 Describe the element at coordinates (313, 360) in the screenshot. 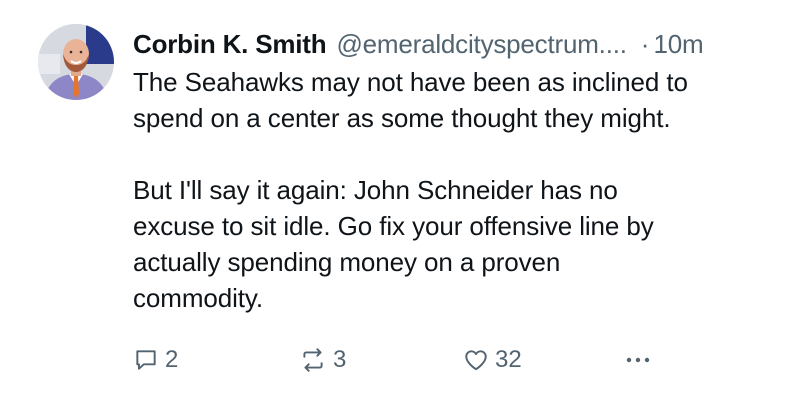

I see `retweet-icon` at that location.